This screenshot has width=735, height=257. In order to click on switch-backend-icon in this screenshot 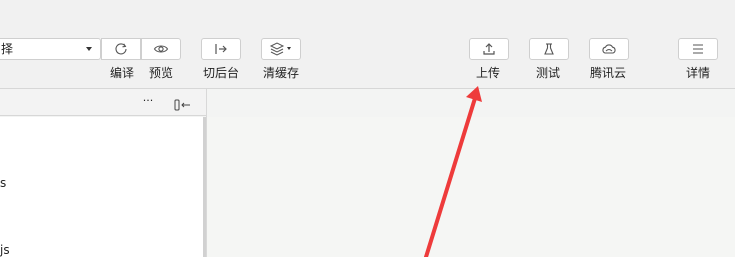, I will do `click(221, 49)`.